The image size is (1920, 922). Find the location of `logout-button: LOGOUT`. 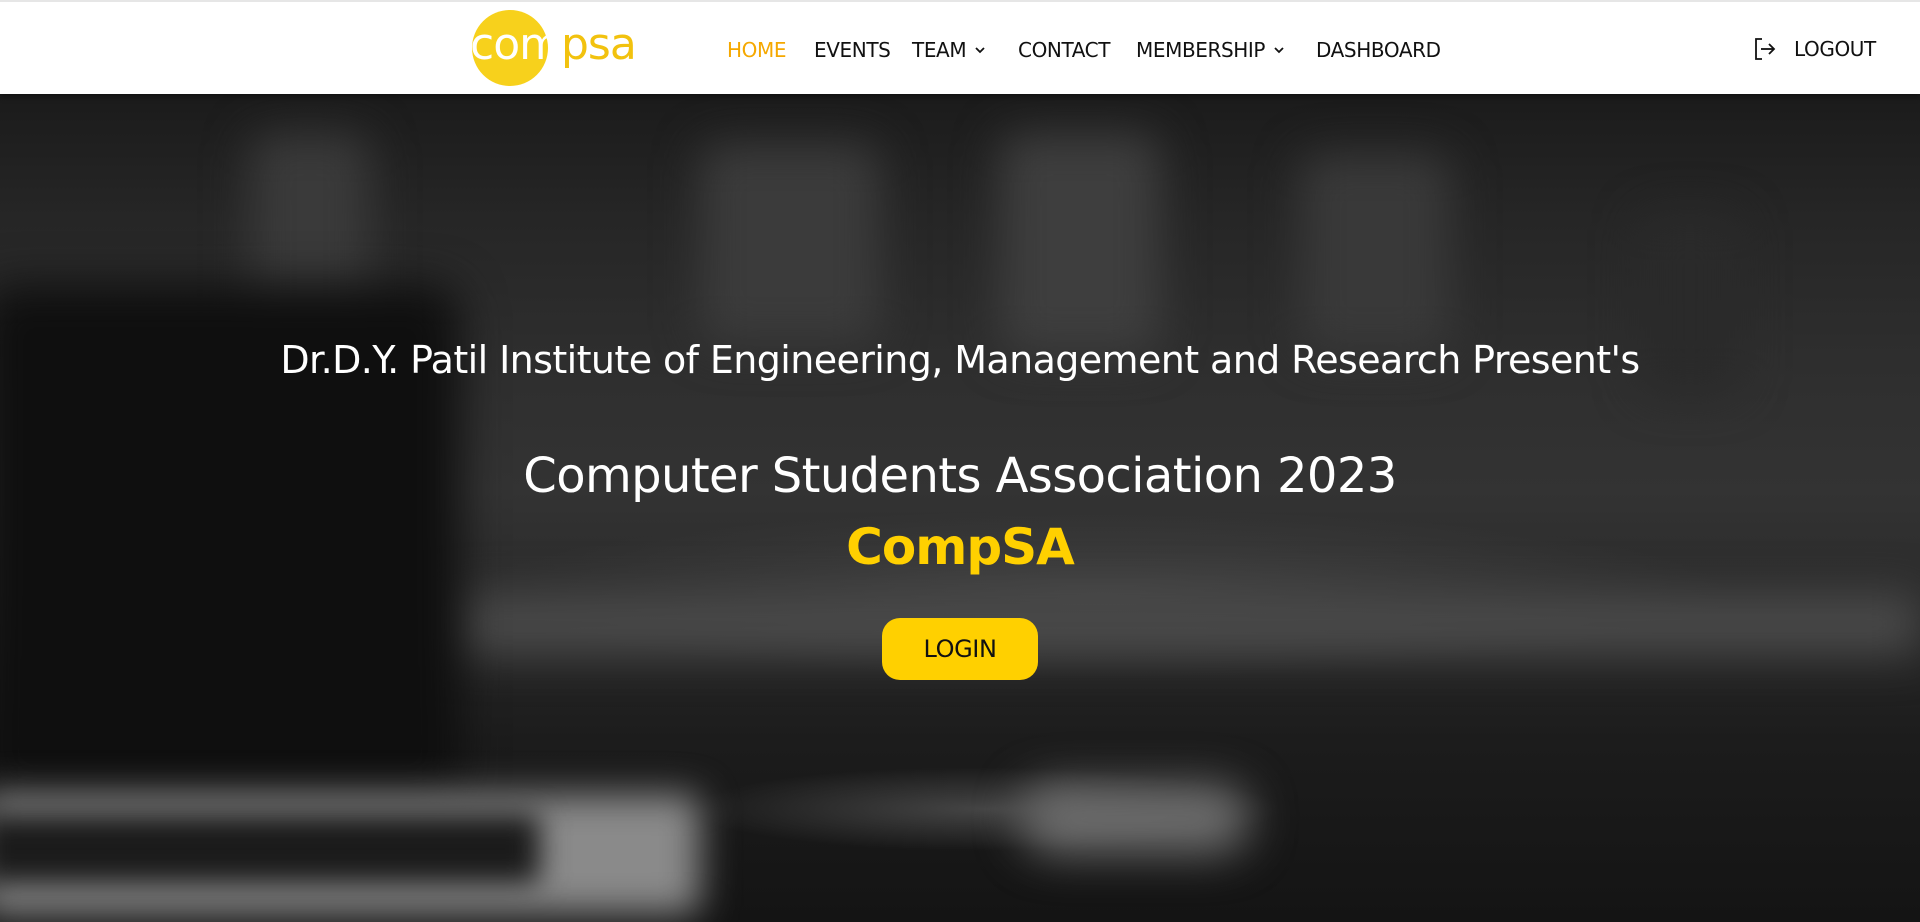

logout-button: LOGOUT is located at coordinates (1814, 49).